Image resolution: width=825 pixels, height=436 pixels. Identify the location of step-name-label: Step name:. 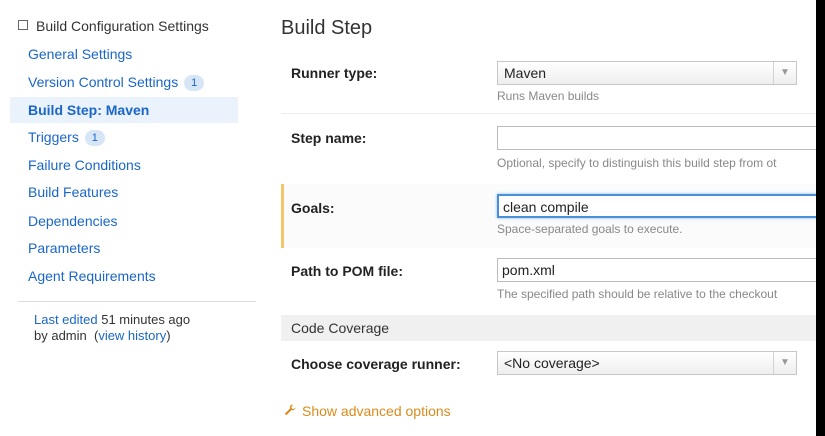
(329, 138).